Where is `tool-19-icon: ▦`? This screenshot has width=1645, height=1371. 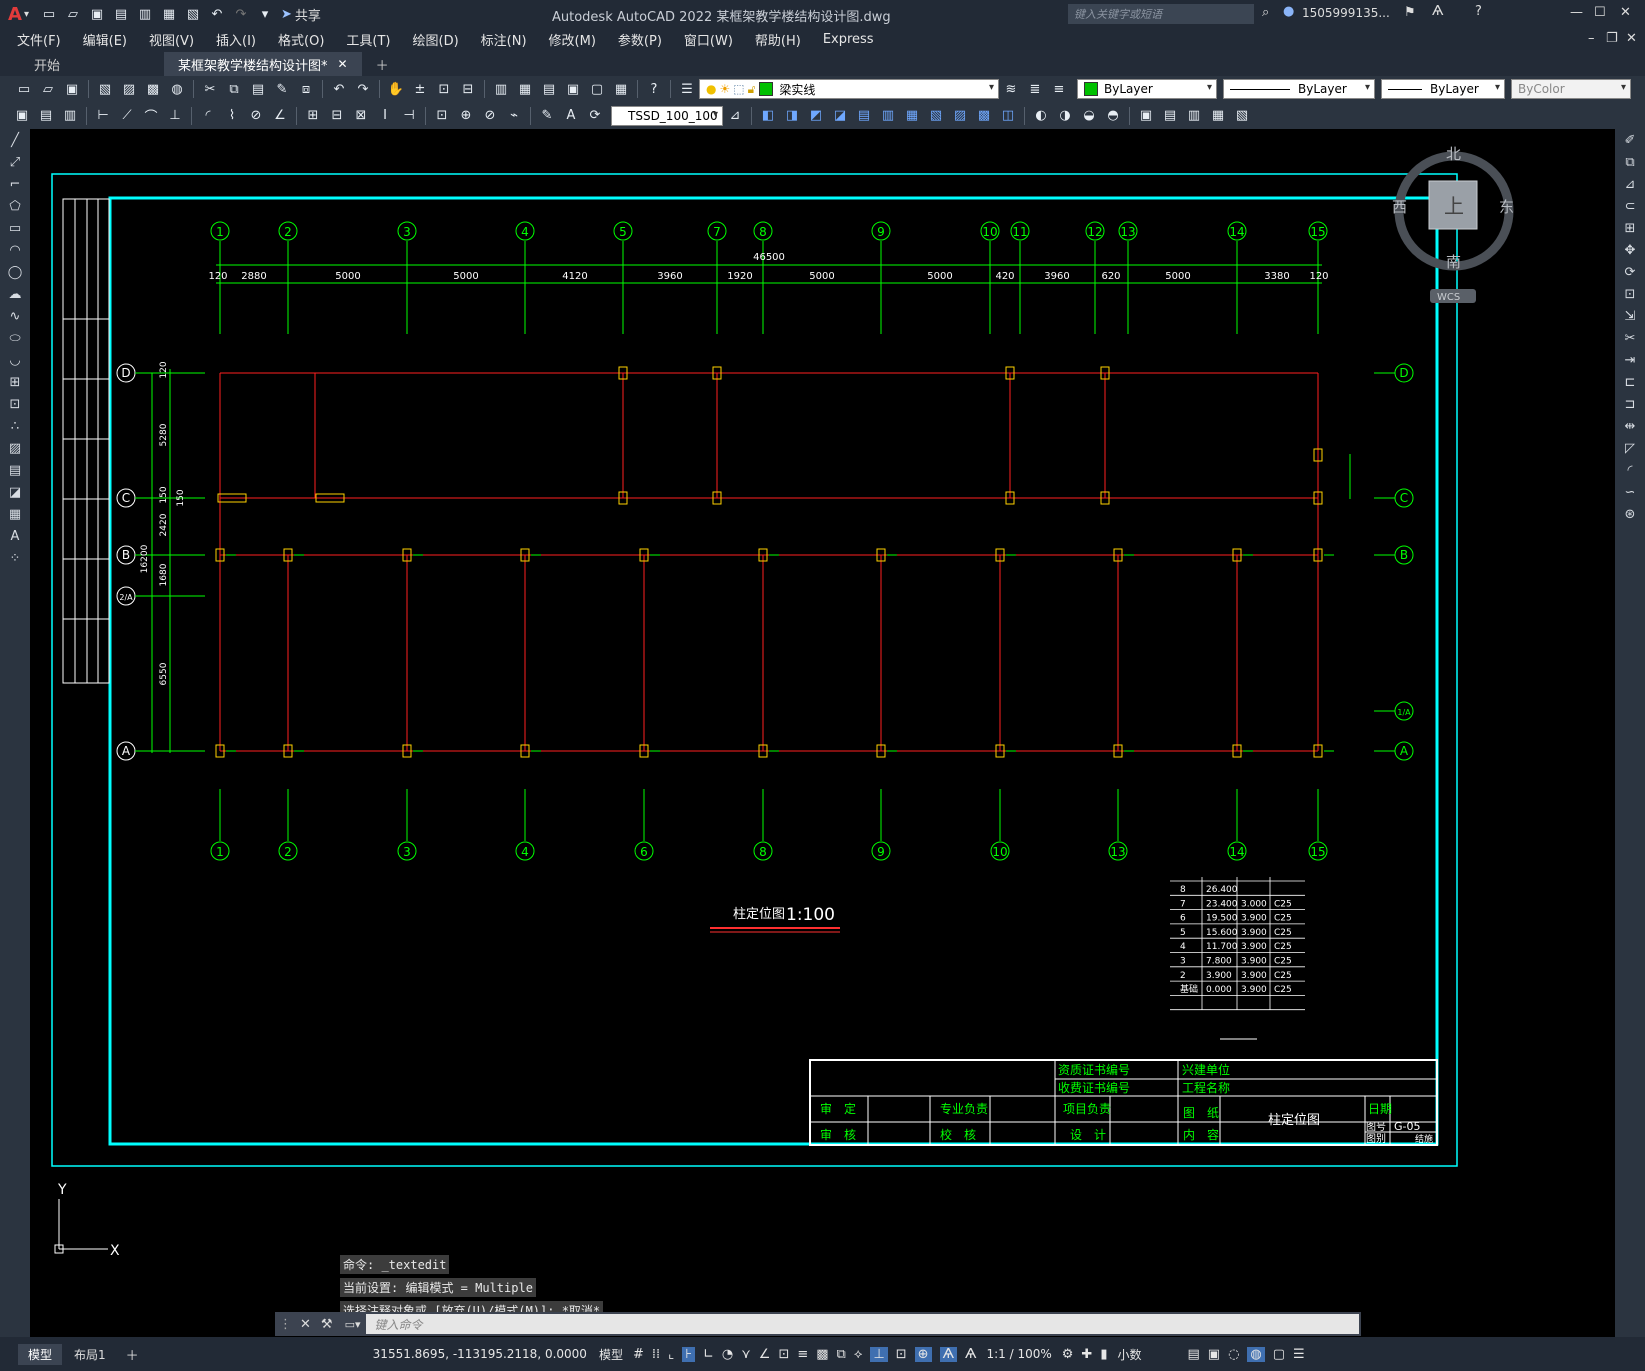
tool-19-icon: ▦ is located at coordinates (1218, 116).